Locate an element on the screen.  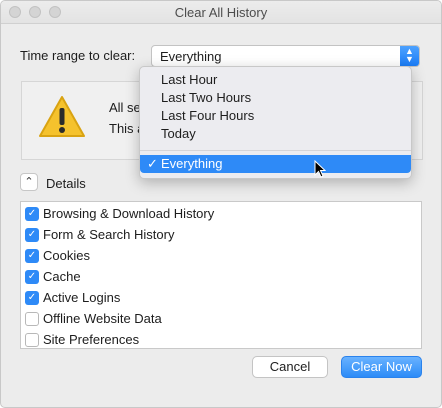
details-toggle-button: ⌃ is located at coordinates (29, 182).